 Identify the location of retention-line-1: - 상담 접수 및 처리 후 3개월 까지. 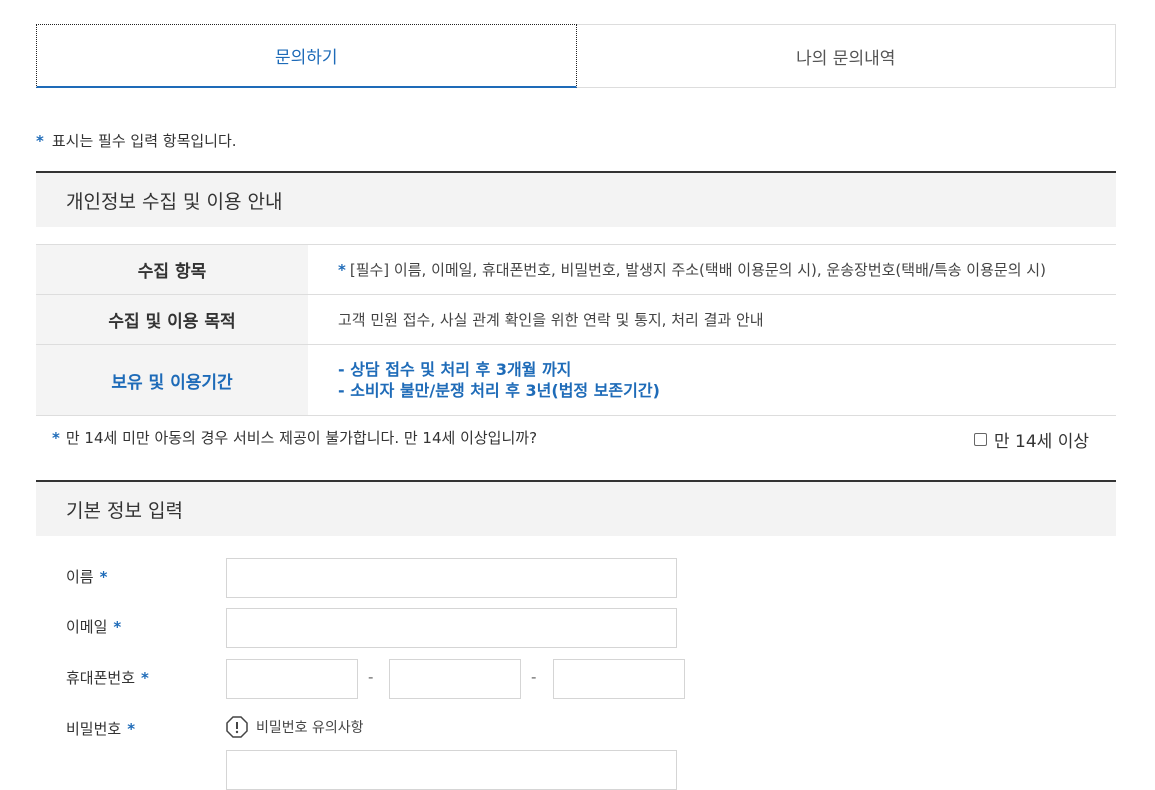
(455, 369).